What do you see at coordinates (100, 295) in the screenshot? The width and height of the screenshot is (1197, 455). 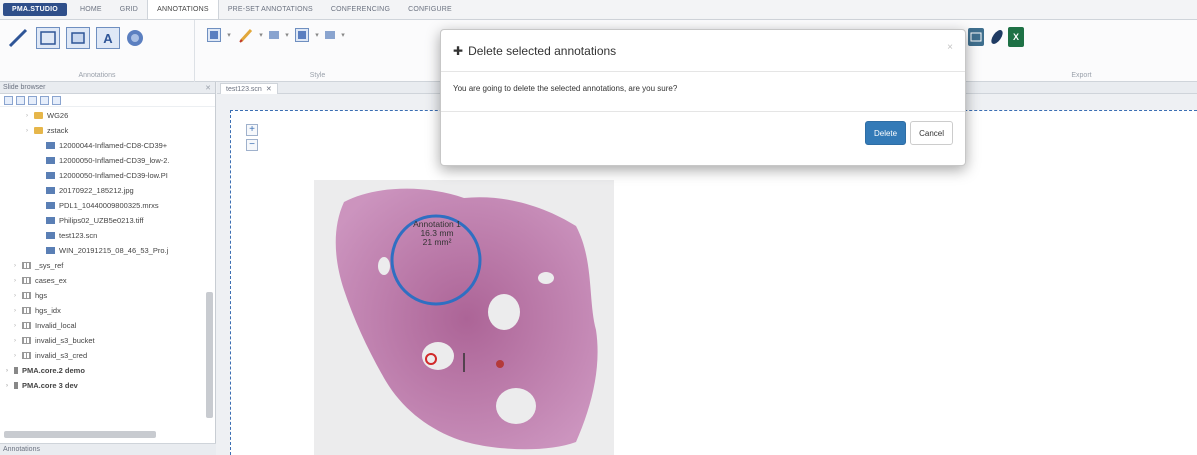 I see `tree-item: › hgs` at bounding box center [100, 295].